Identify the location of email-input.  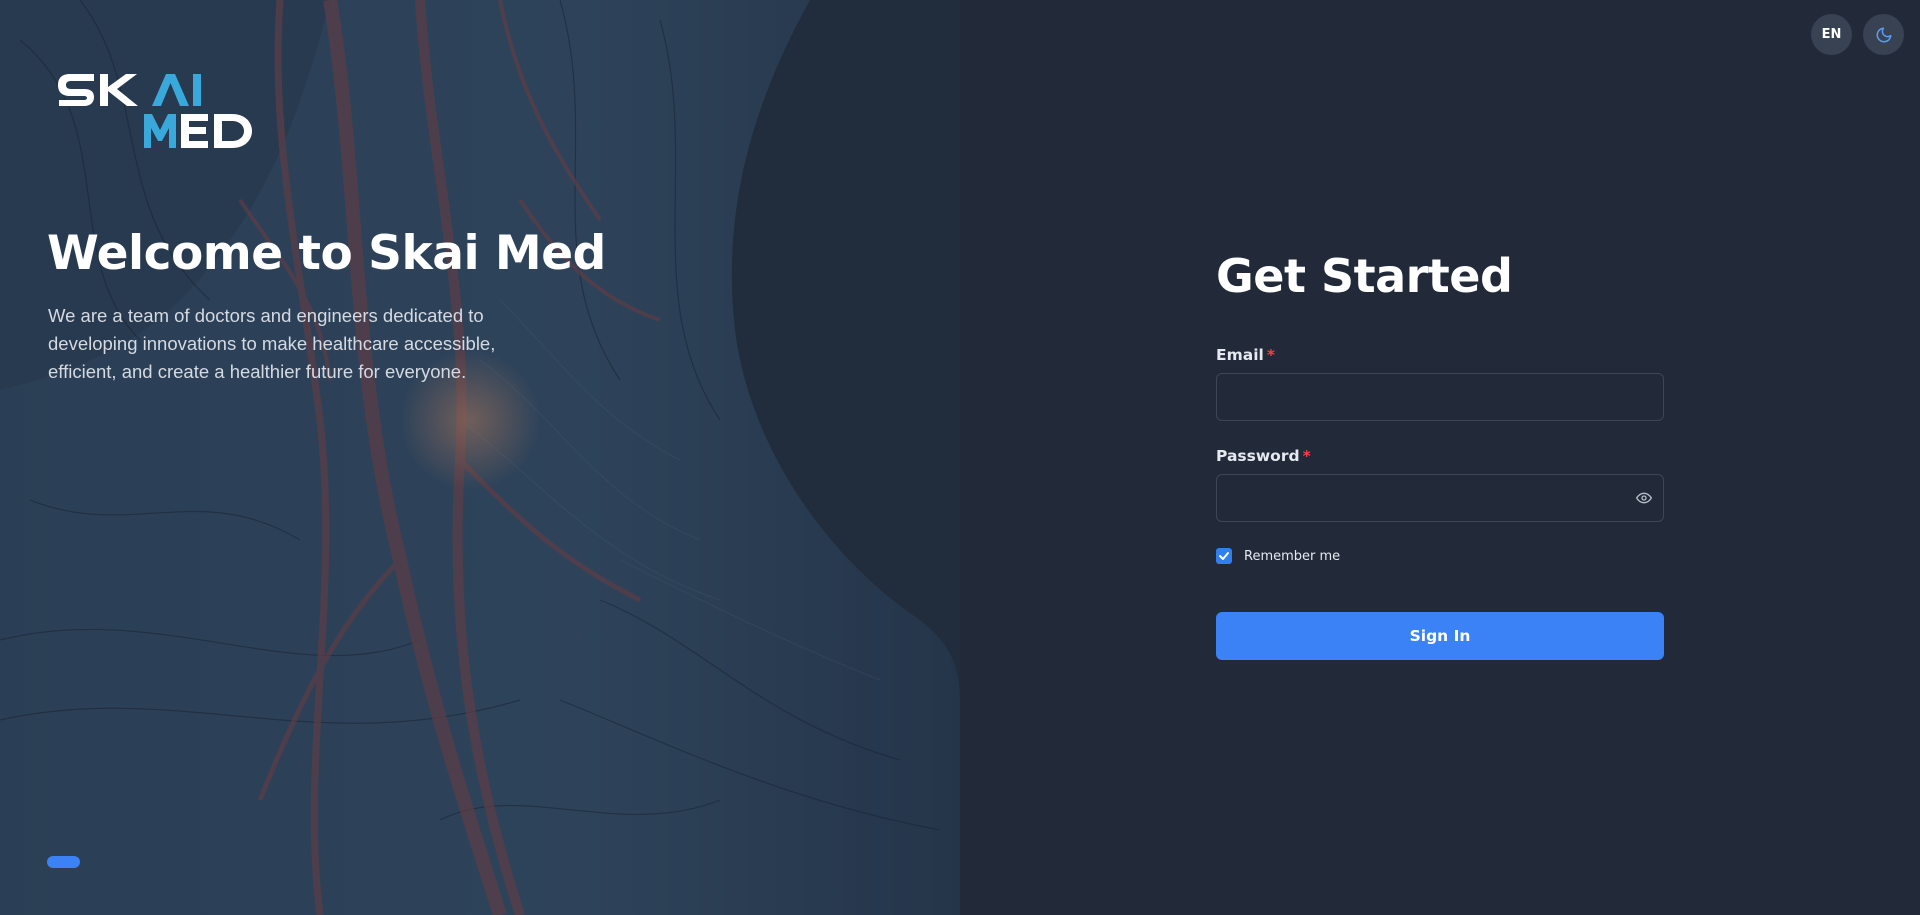
(1440, 397).